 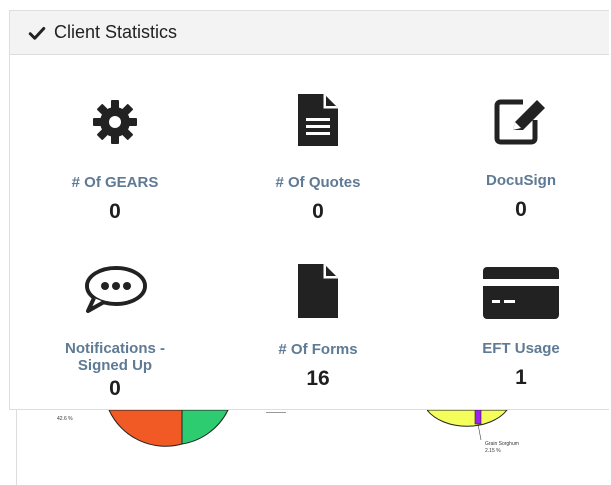 What do you see at coordinates (115, 365) in the screenshot?
I see `stat-label: Signed Up` at bounding box center [115, 365].